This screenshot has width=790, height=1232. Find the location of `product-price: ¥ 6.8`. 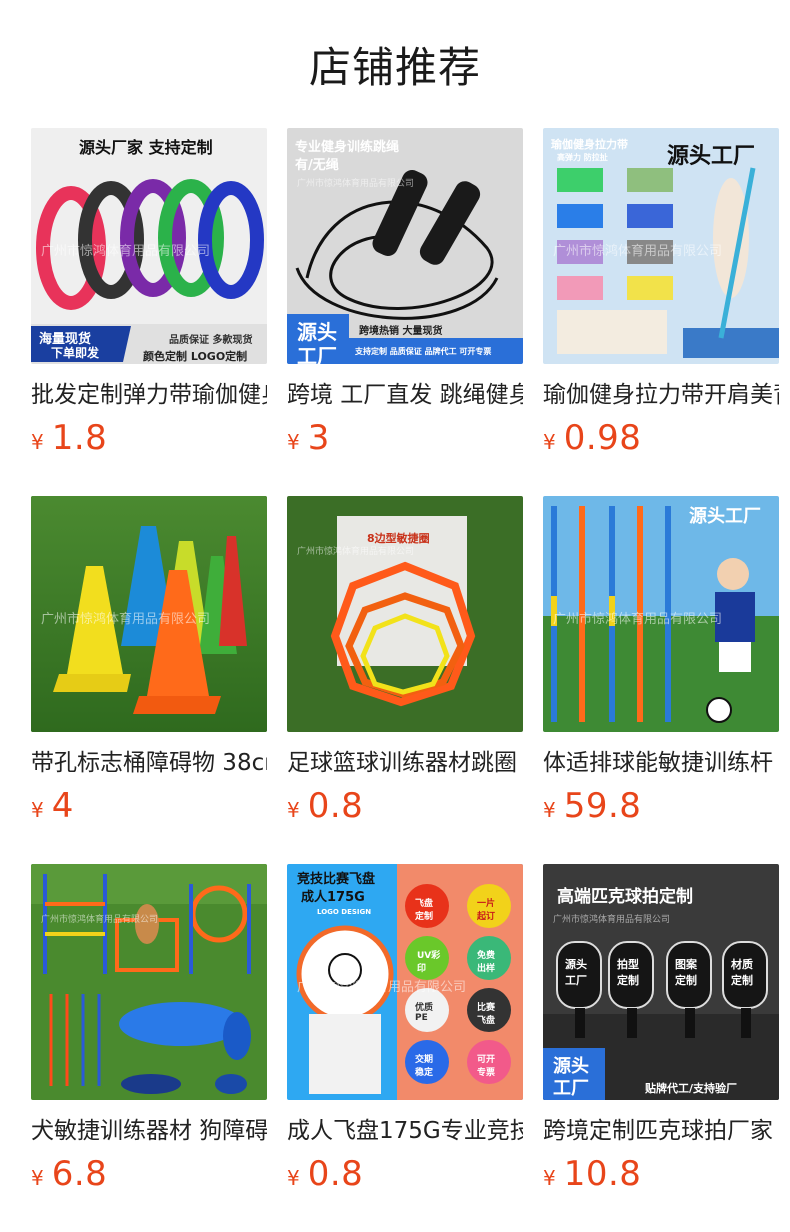

product-price: ¥ 6.8 is located at coordinates (149, 1174).